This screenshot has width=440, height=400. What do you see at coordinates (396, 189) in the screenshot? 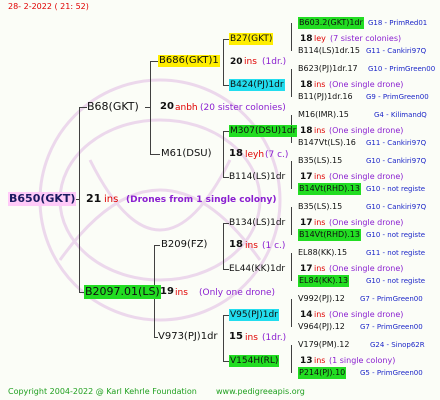
I see `gen4-ref-8: G10 - not registe` at bounding box center [396, 189].